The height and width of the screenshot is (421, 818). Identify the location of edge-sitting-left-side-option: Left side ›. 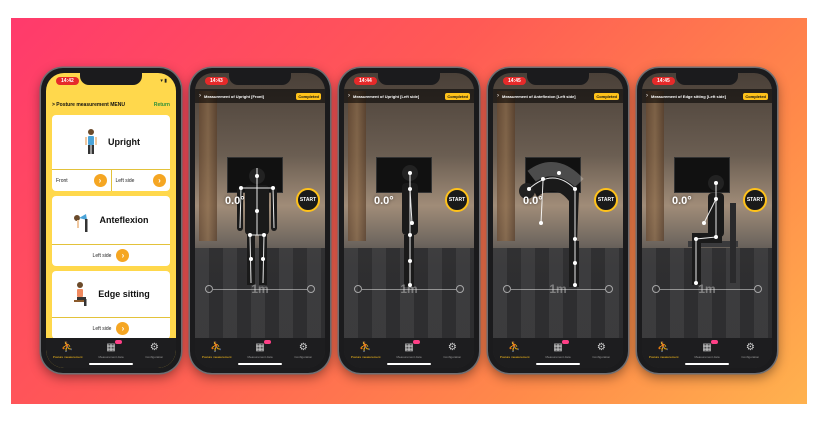
(111, 328).